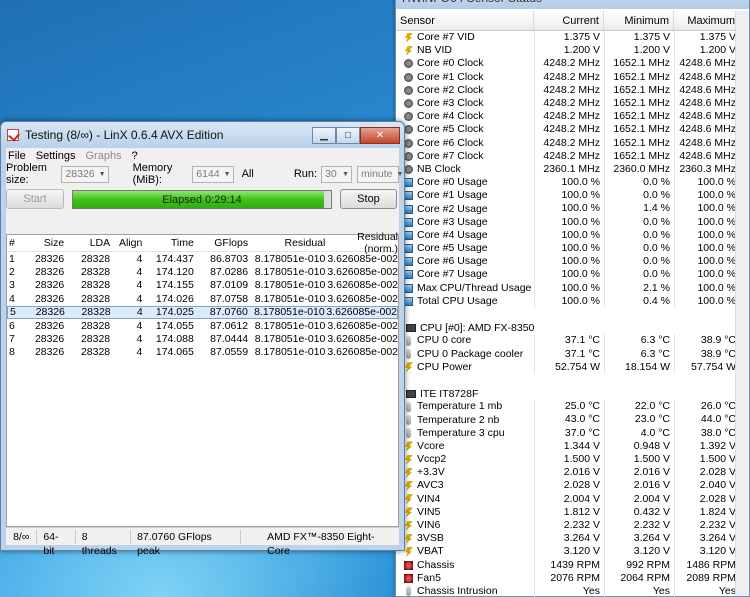 The image size is (750, 597). Describe the element at coordinates (572, 433) in the screenshot. I see `sensor-row: Temperature 3 cpu 37.0 °C 4.0 °C 38.0 °C` at that location.